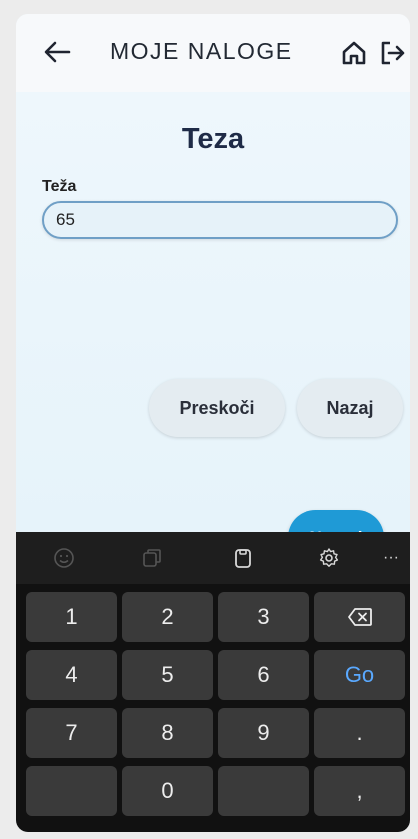  What do you see at coordinates (59, 186) in the screenshot?
I see `weight-label: Teža` at bounding box center [59, 186].